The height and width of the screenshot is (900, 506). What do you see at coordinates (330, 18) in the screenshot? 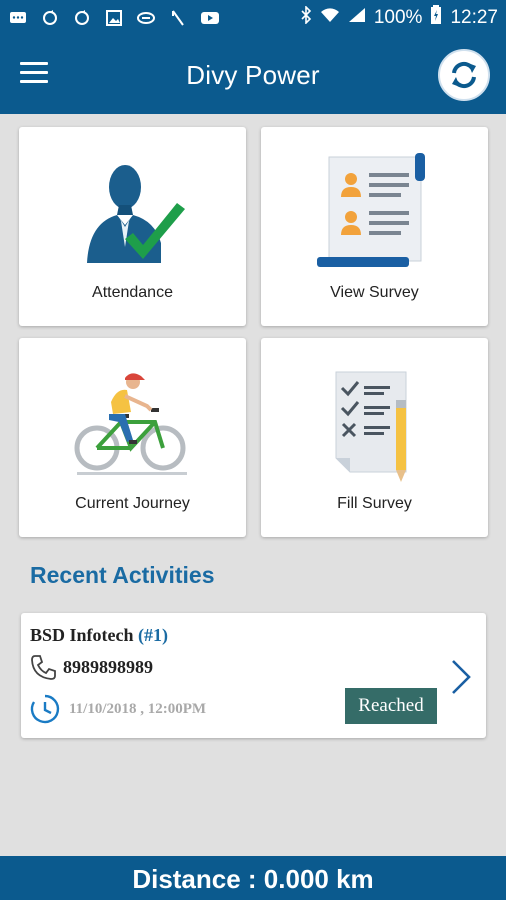
I see `wifi-icon` at bounding box center [330, 18].